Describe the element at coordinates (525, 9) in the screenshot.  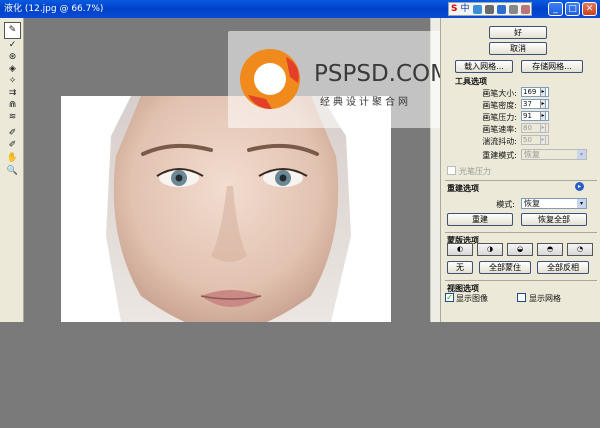
I see `ime-tools-icon` at that location.